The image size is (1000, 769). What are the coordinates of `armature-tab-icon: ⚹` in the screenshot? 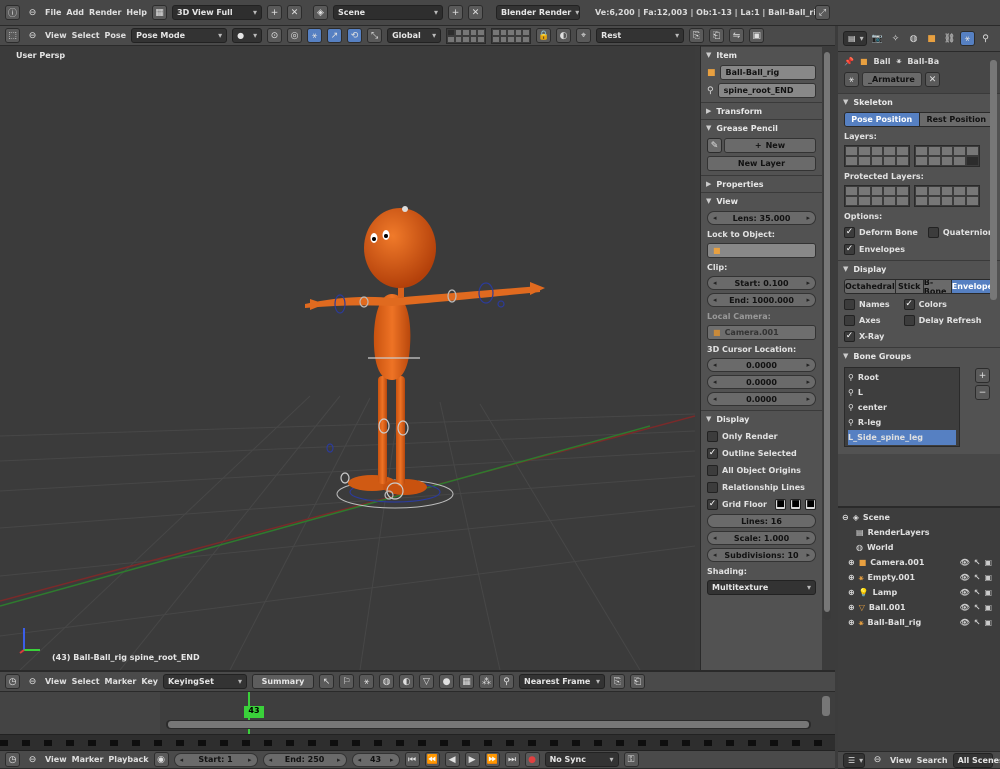 It's located at (967, 38).